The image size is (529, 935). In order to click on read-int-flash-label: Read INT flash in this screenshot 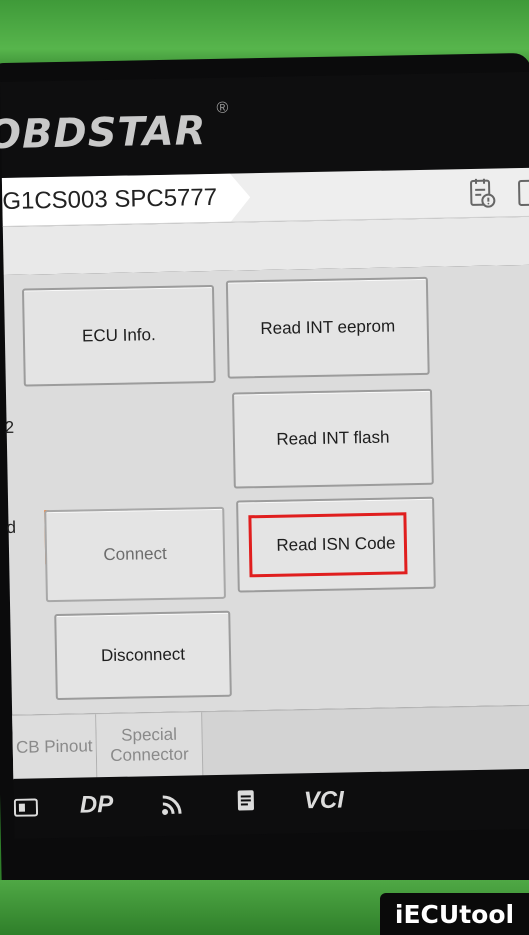, I will do `click(333, 438)`.